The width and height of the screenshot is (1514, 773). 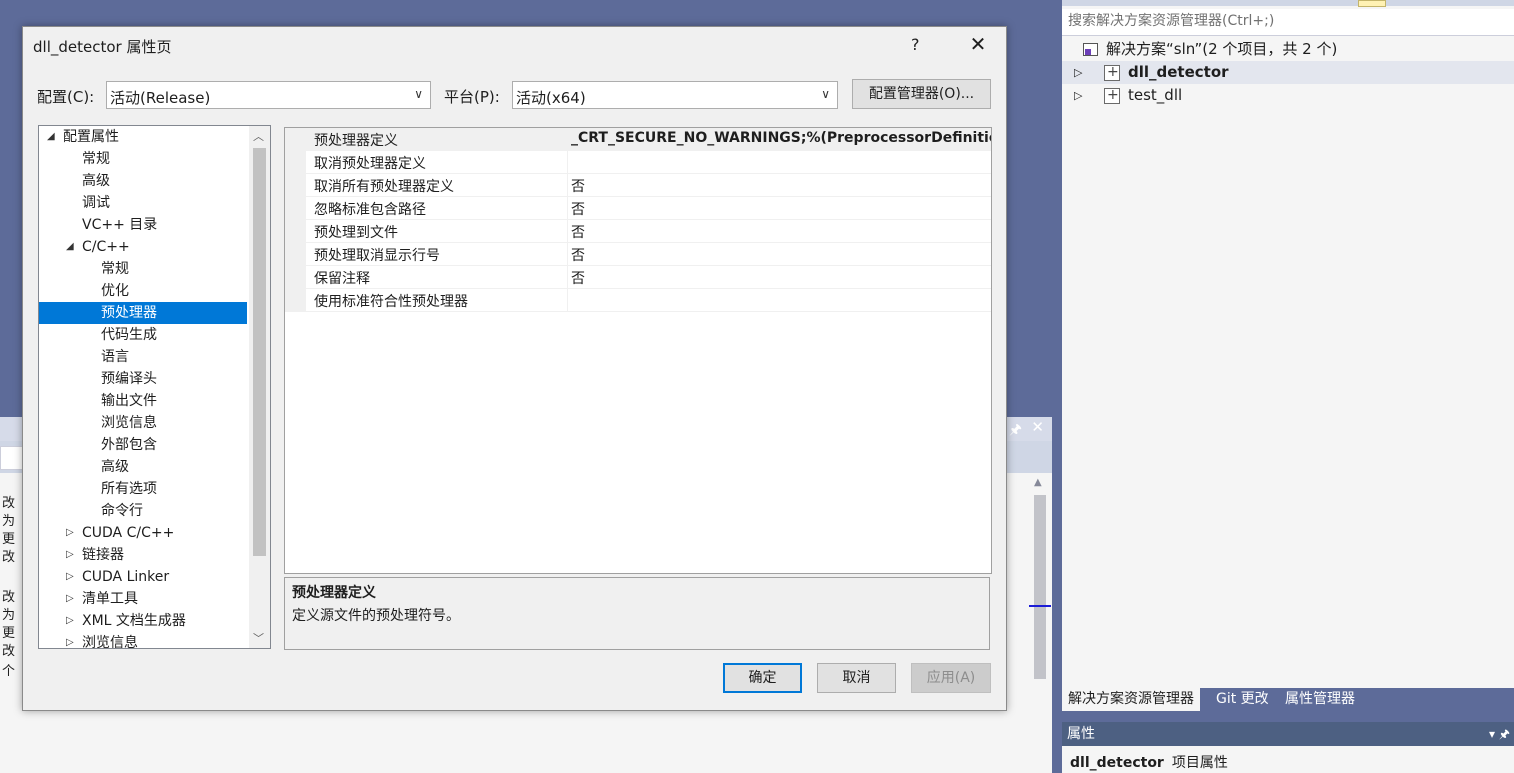 What do you see at coordinates (1280, 21) in the screenshot?
I see `solution-search-input` at bounding box center [1280, 21].